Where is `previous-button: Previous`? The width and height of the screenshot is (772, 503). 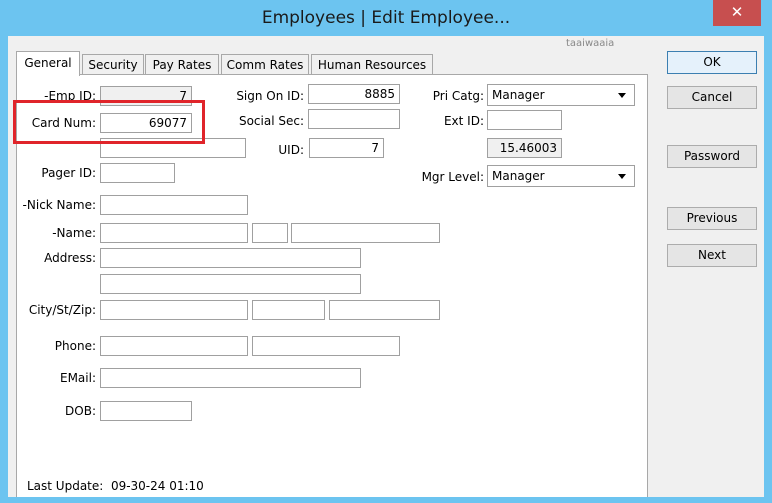 previous-button: Previous is located at coordinates (712, 218).